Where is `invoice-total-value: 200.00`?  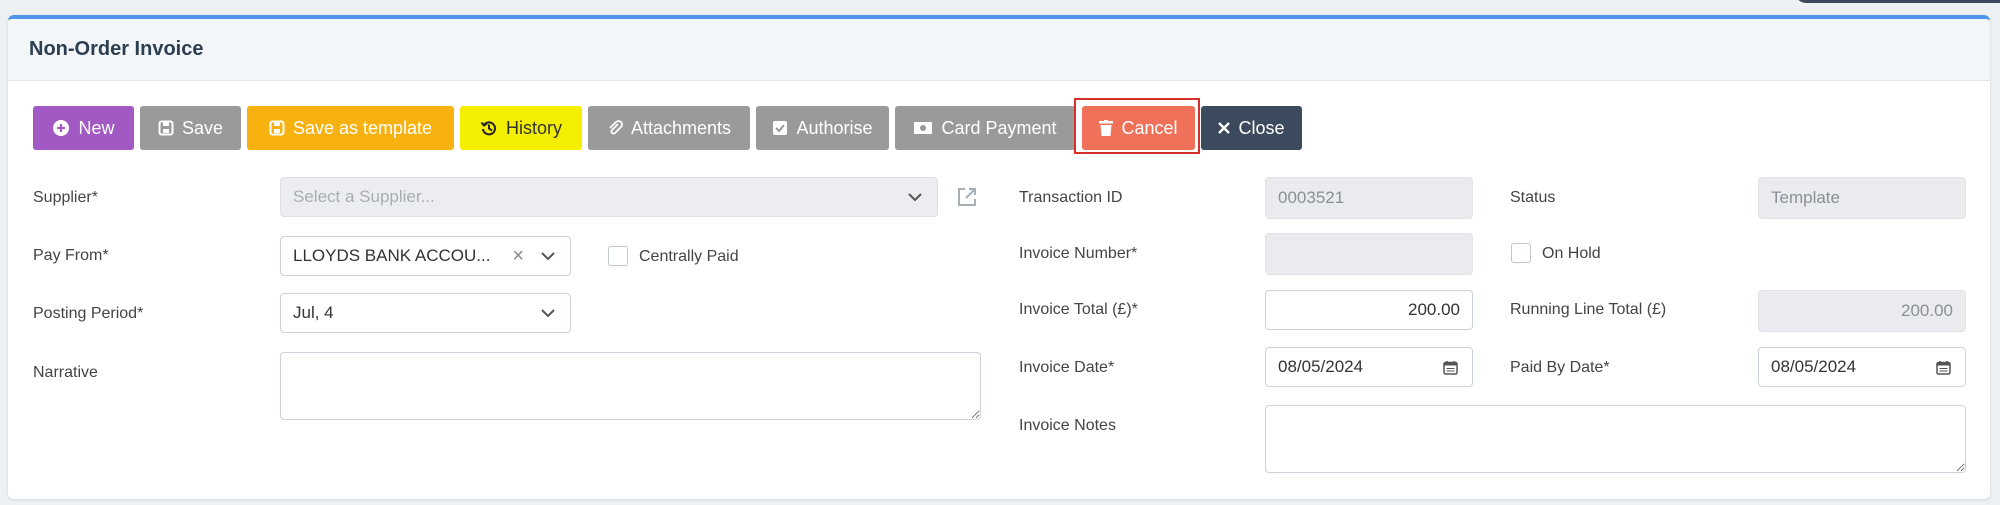
invoice-total-value: 200.00 is located at coordinates (1434, 309).